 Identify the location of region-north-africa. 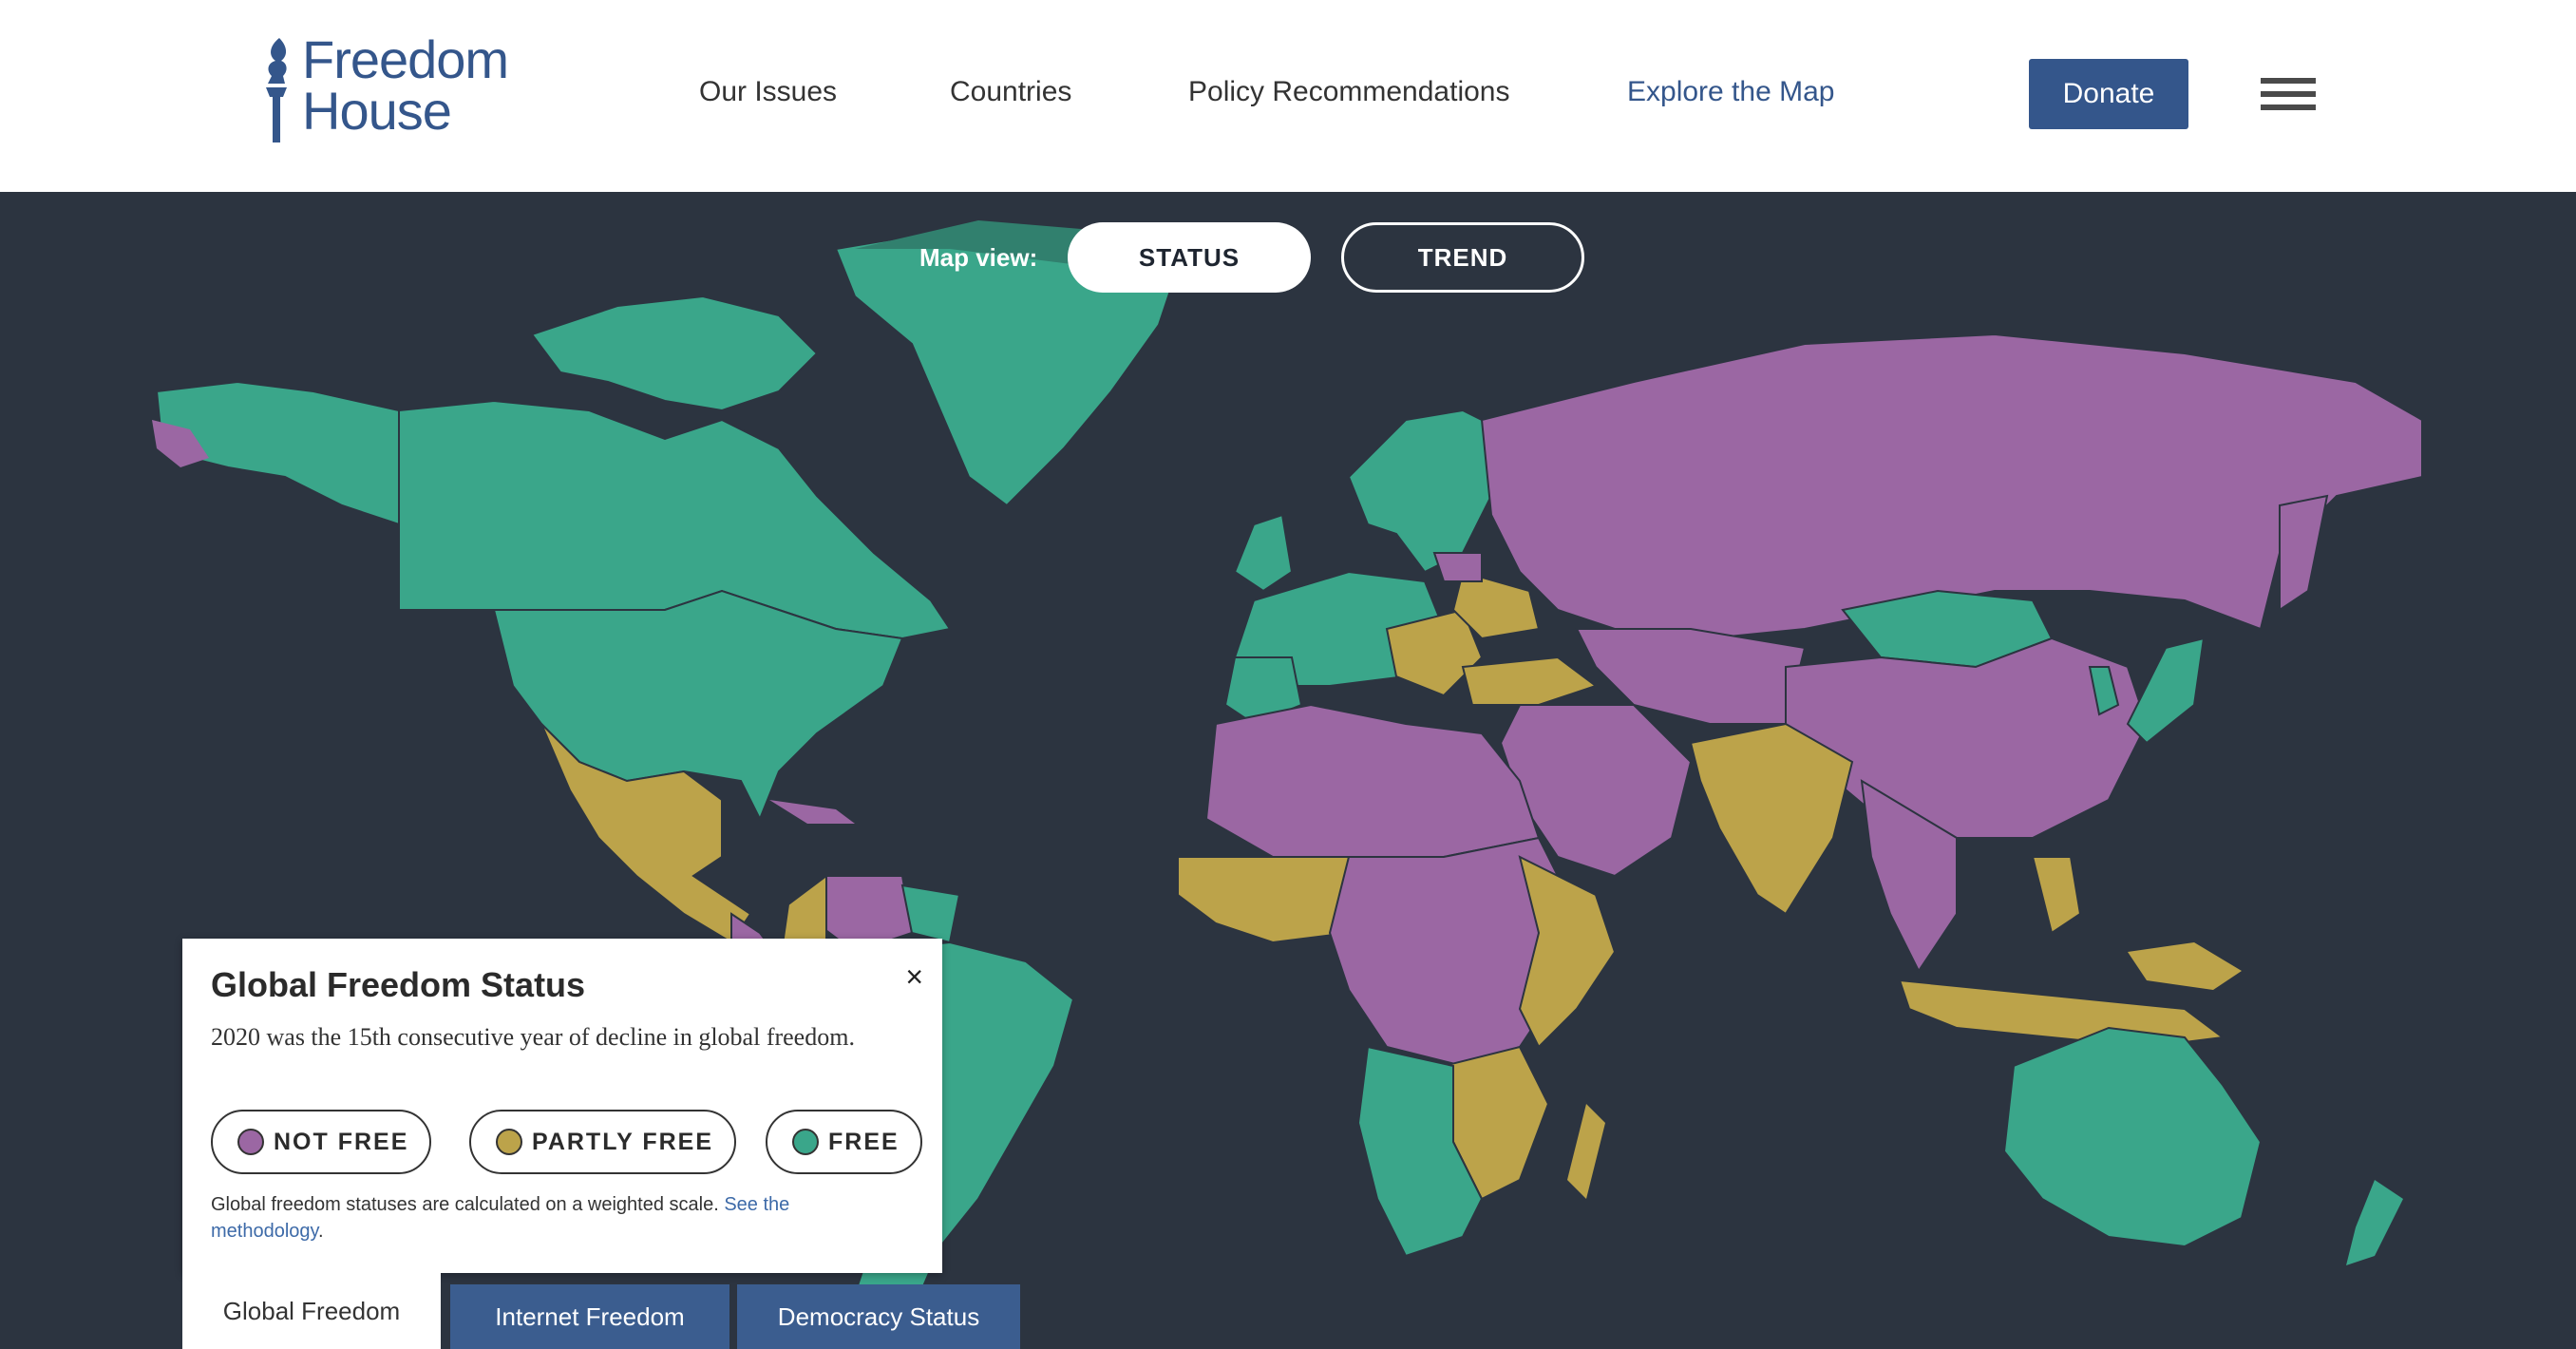
(1372, 780).